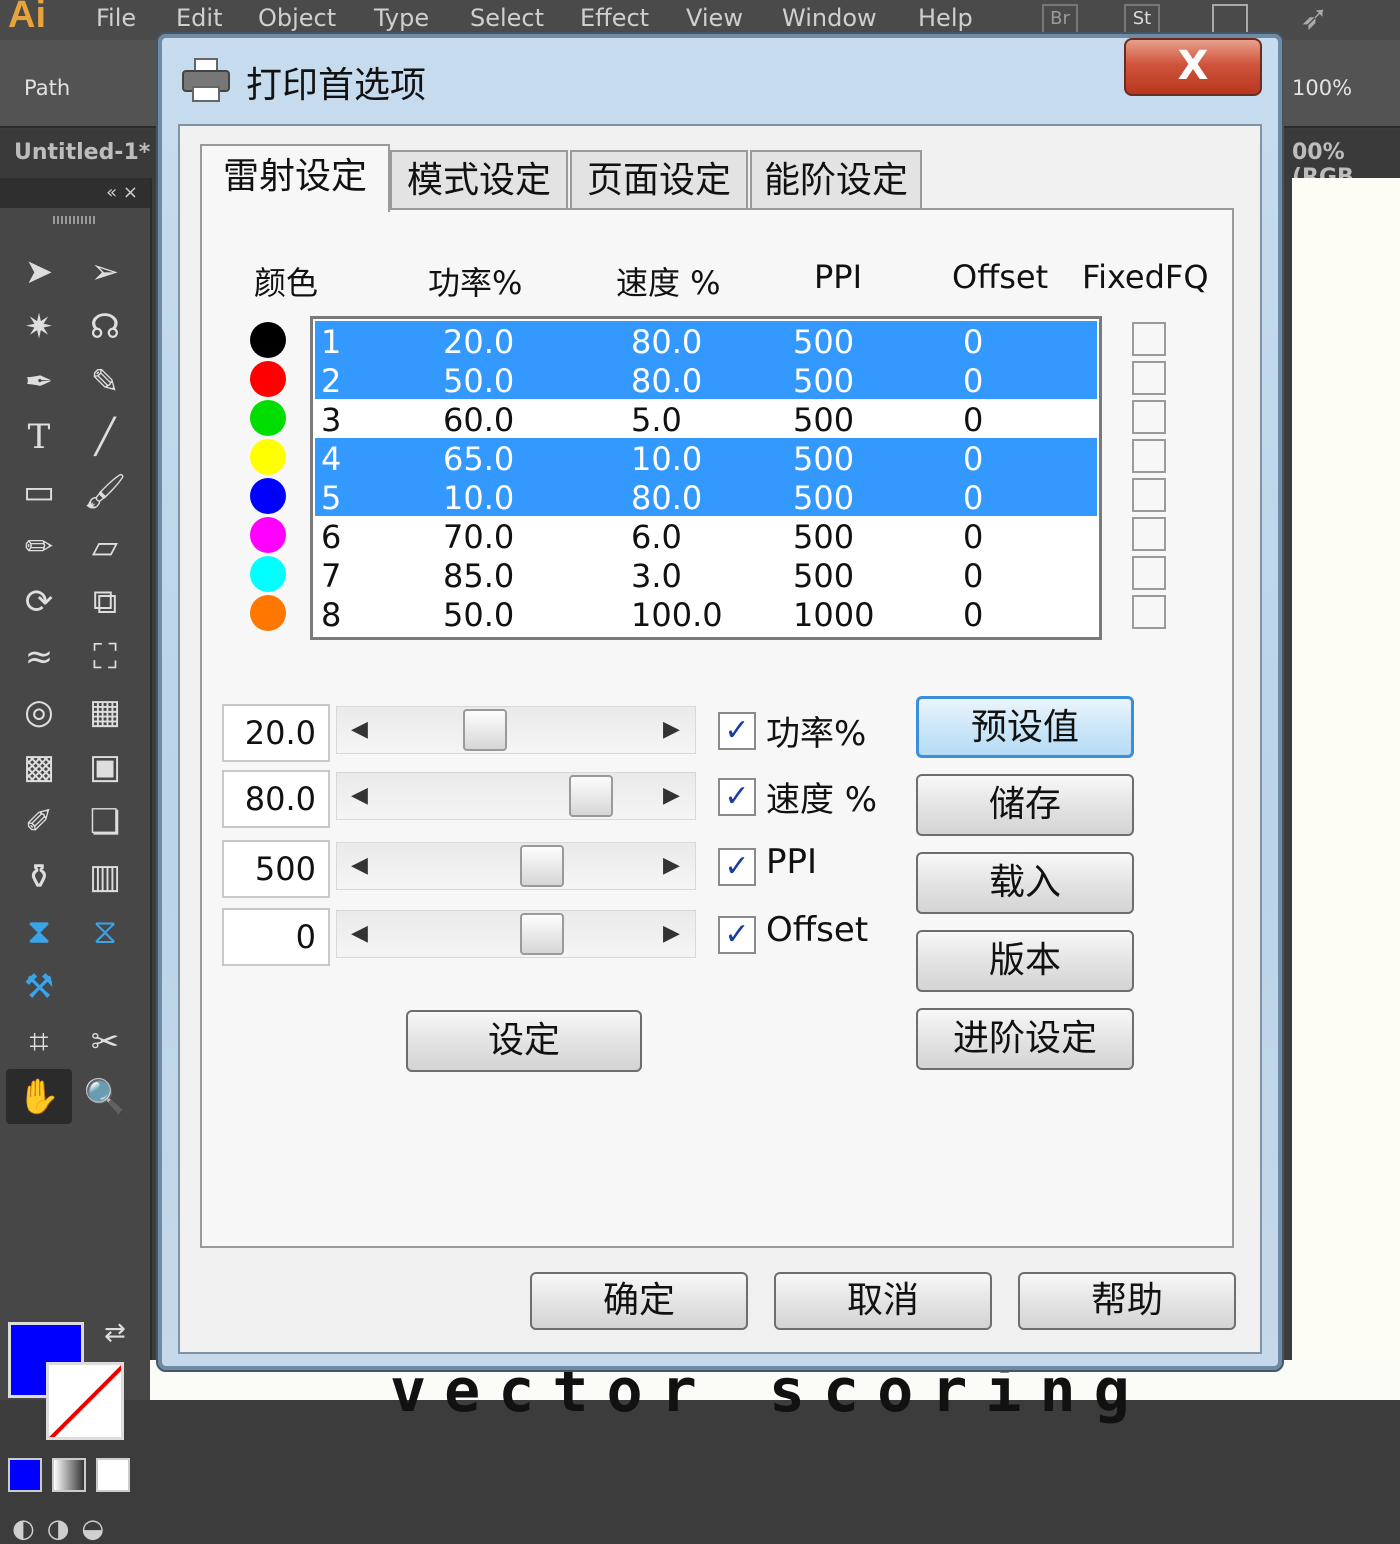 This screenshot has width=1400, height=1544. What do you see at coordinates (39, 986) in the screenshot?
I see `plugin-tool-c-icon: ⚒` at bounding box center [39, 986].